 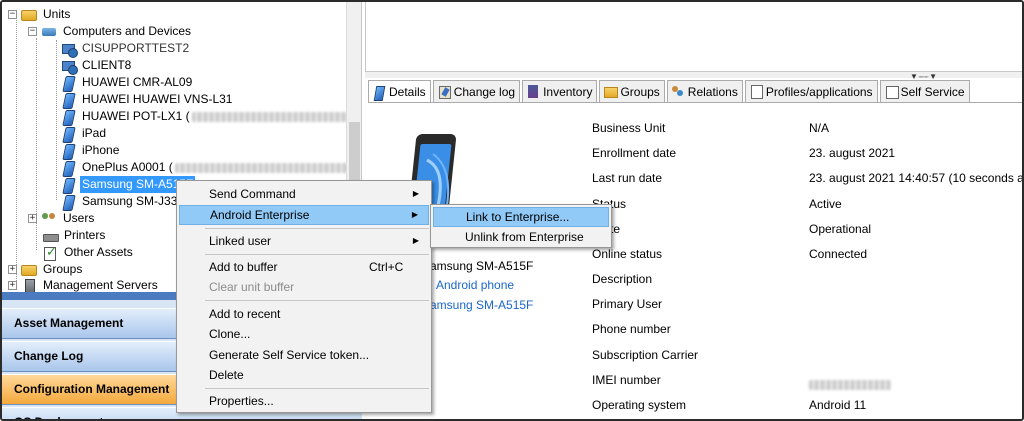 What do you see at coordinates (634, 153) in the screenshot?
I see `prop-label: Enrollment date` at bounding box center [634, 153].